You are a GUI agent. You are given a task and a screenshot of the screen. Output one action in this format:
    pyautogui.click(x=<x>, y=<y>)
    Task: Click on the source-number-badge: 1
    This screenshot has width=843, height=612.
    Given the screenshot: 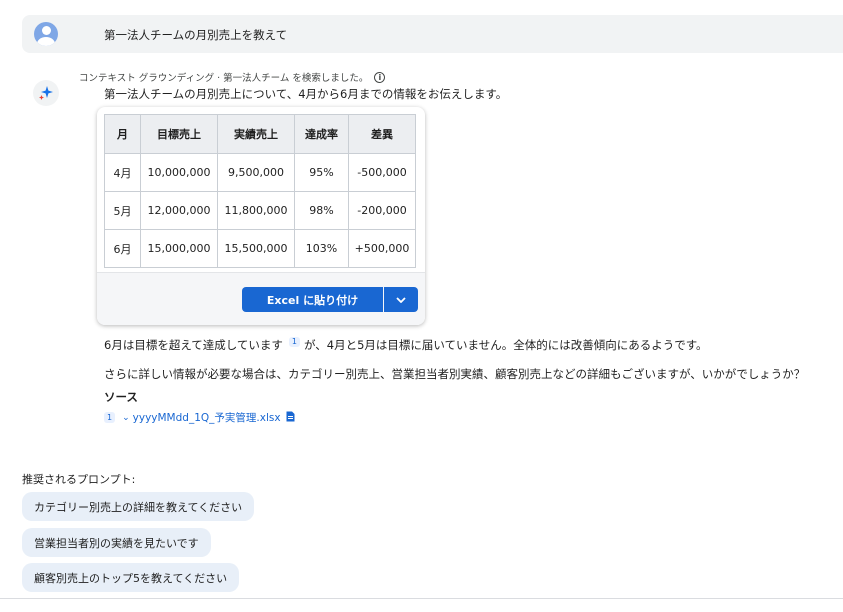 What is the action you would take?
    pyautogui.click(x=110, y=417)
    